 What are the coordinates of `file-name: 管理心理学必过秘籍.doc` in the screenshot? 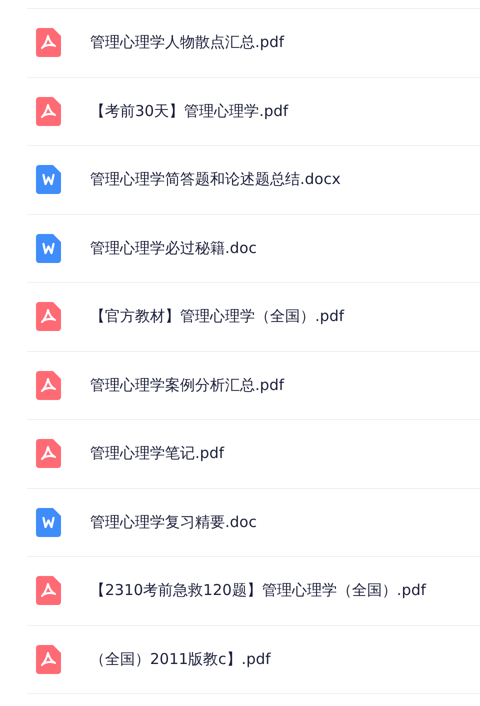 It's located at (173, 248).